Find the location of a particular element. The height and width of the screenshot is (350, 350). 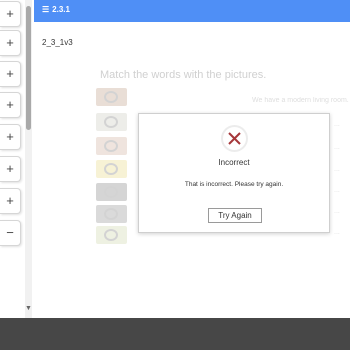

instruction-text: Match the words with the pictures. is located at coordinates (183, 75).